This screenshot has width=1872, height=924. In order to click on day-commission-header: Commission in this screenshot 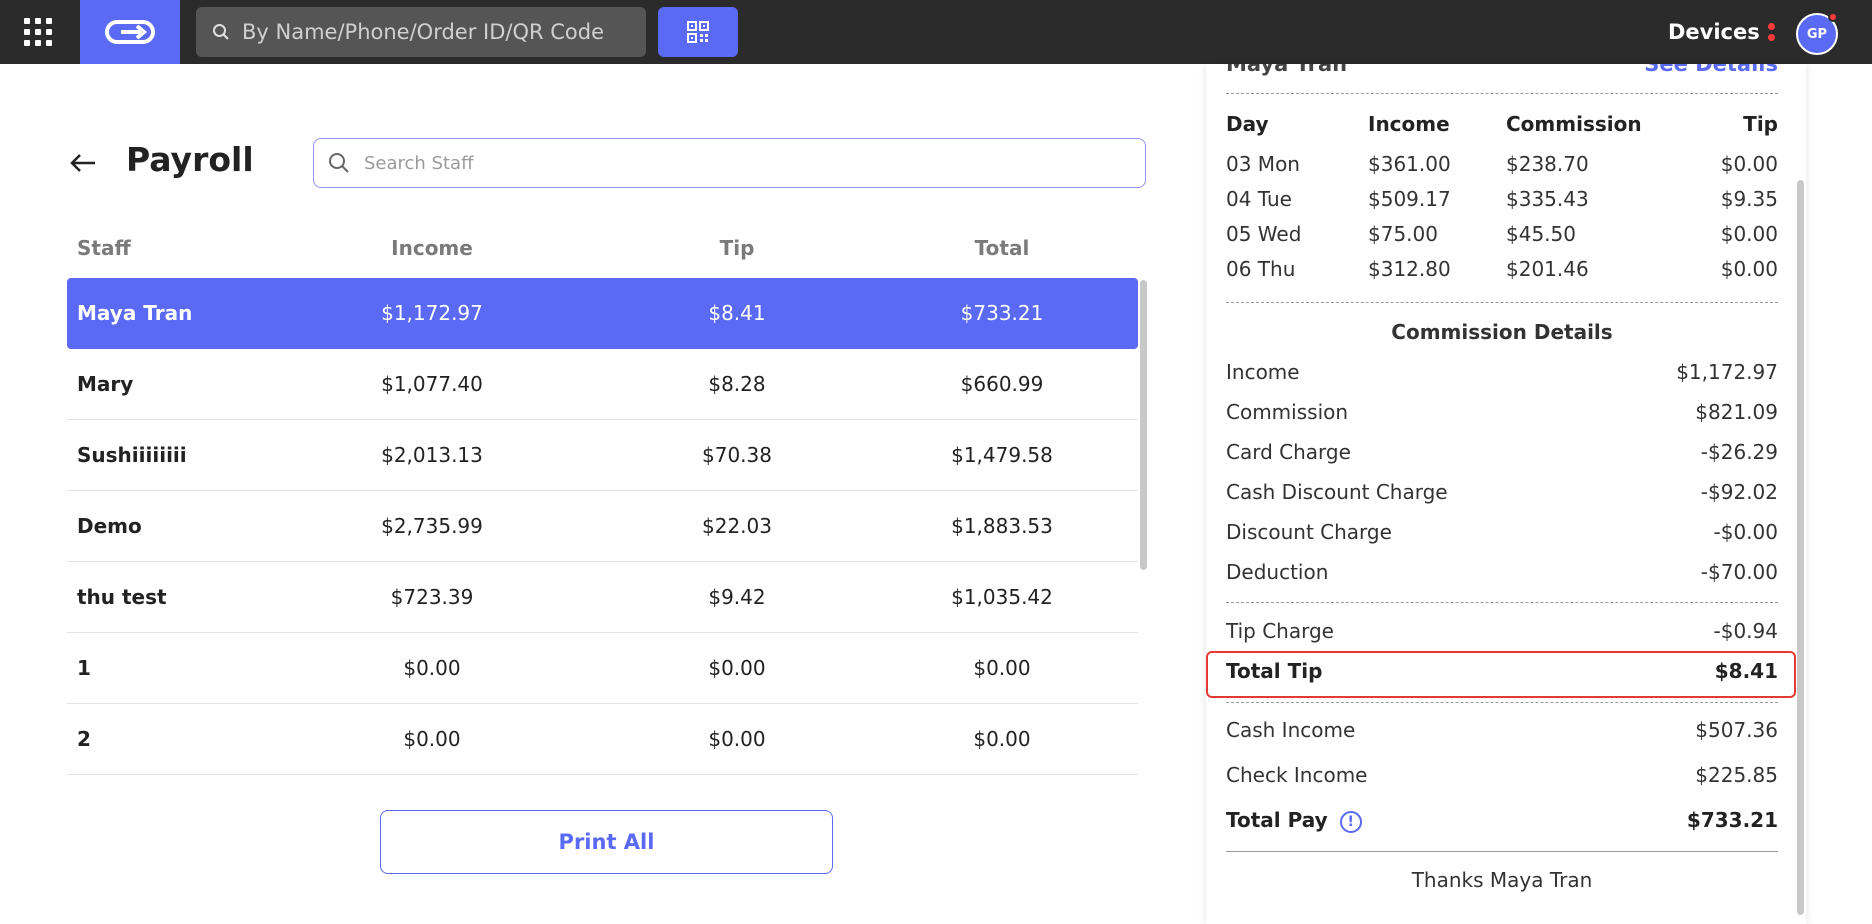, I will do `click(1574, 124)`.